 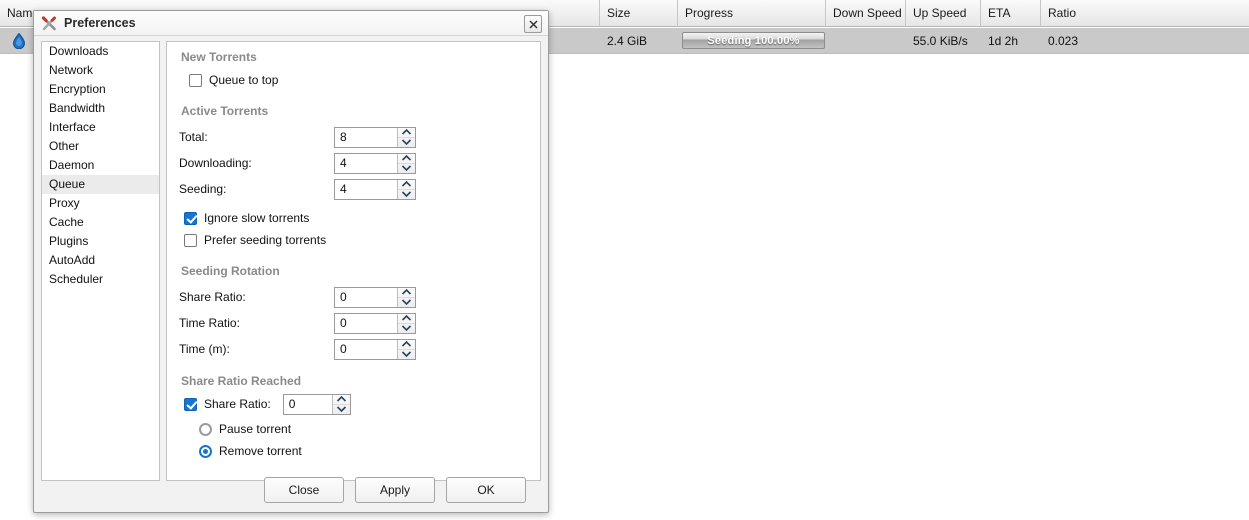 What do you see at coordinates (357, 240) in the screenshot?
I see `prefer-seeding-checkbox-row: Prefer seeding torrents` at bounding box center [357, 240].